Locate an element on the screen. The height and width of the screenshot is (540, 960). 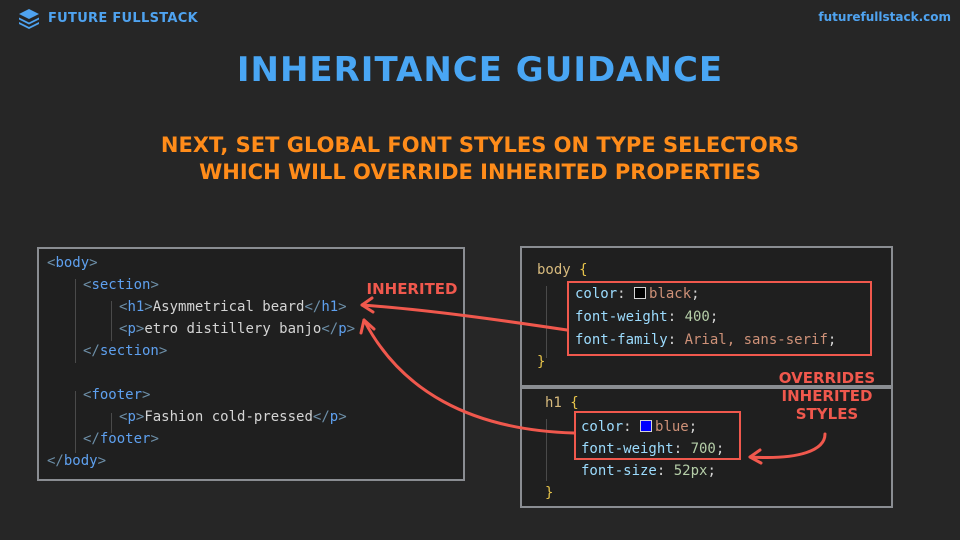
arrow-to-p-inherited is located at coordinates (469, 376).